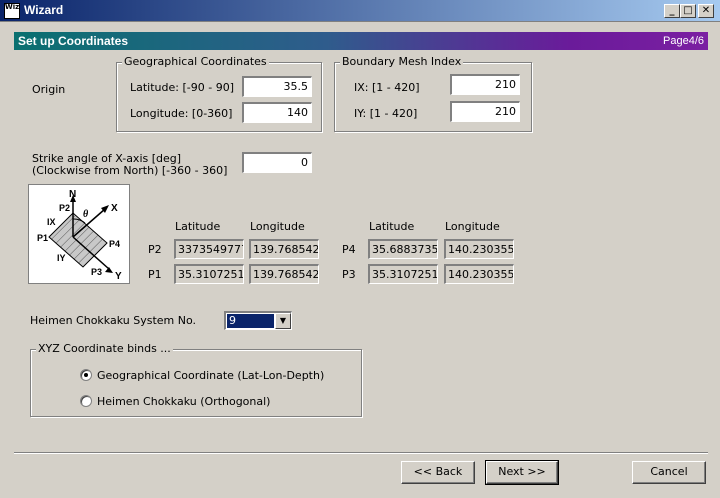 Image resolution: width=720 pixels, height=498 pixels. I want to click on diagram-p3-label: P3, so click(96, 272).